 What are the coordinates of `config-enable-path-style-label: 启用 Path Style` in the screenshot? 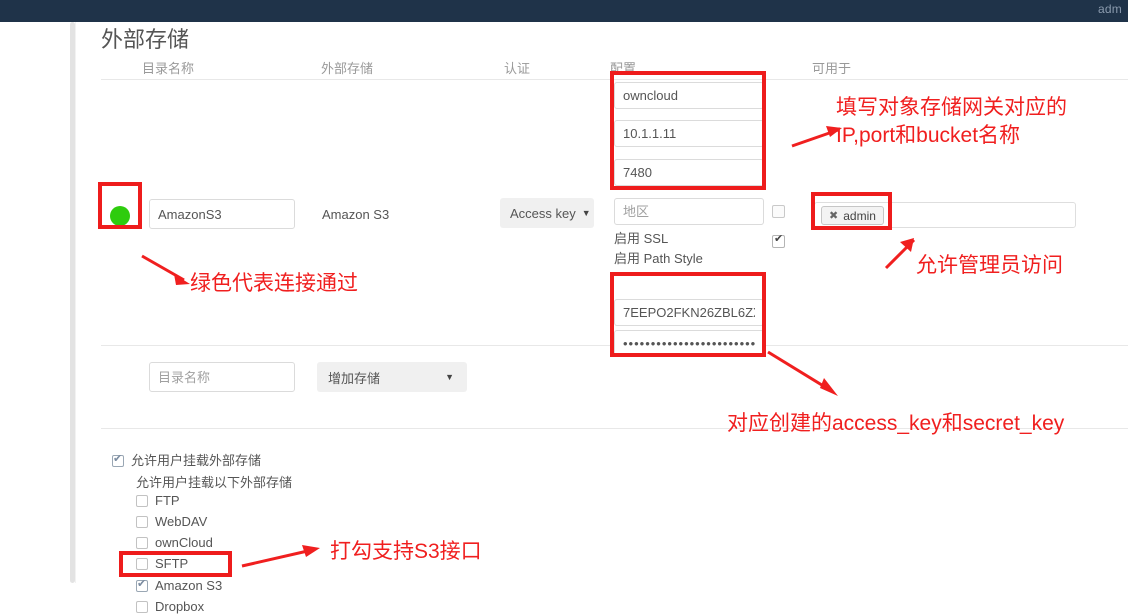 It's located at (658, 258).